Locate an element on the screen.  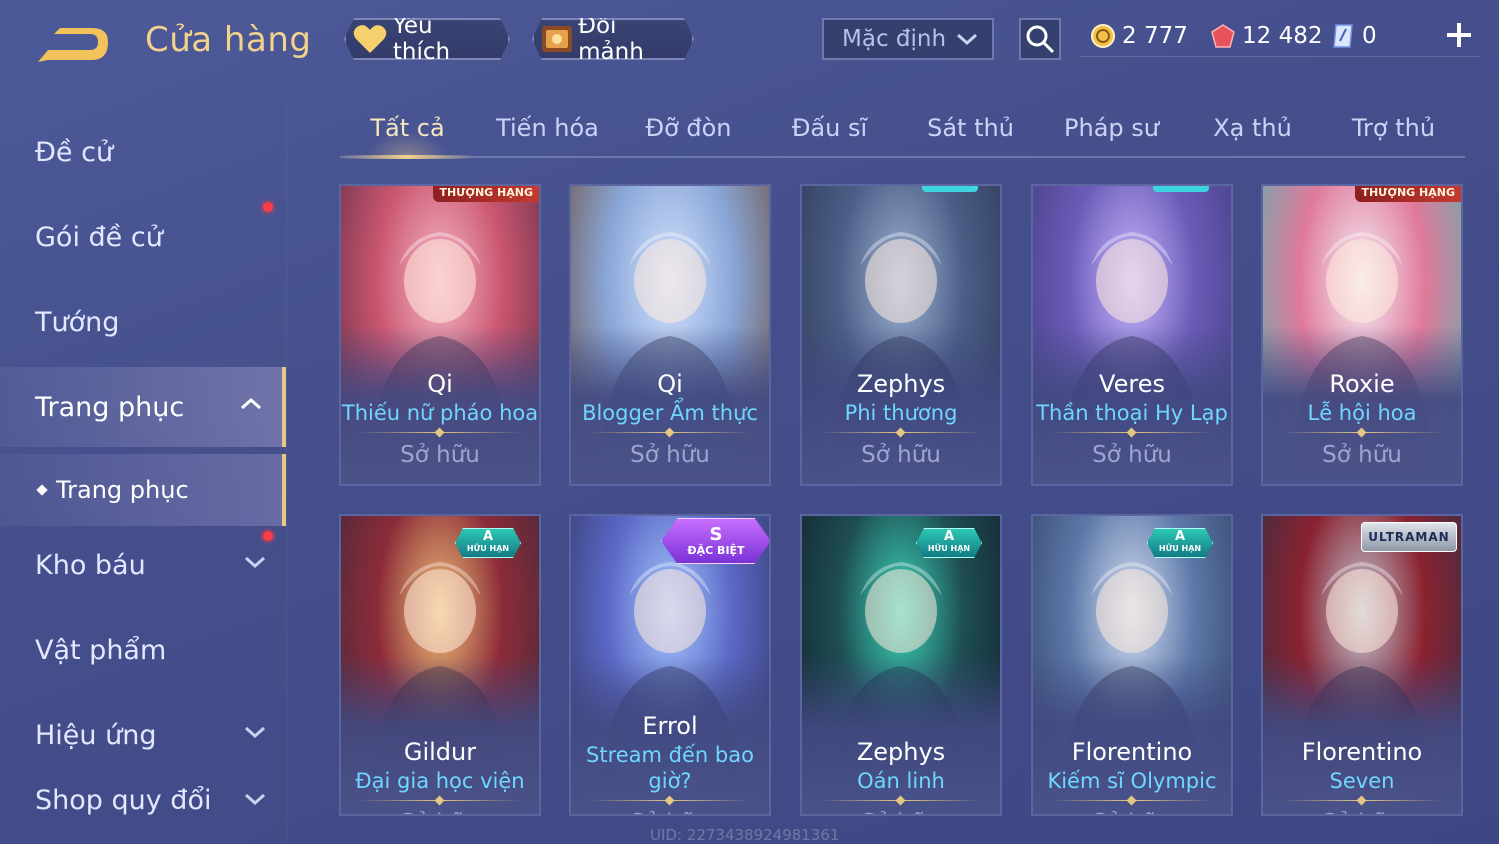
gold-amount: 2 777 is located at coordinates (1155, 36).